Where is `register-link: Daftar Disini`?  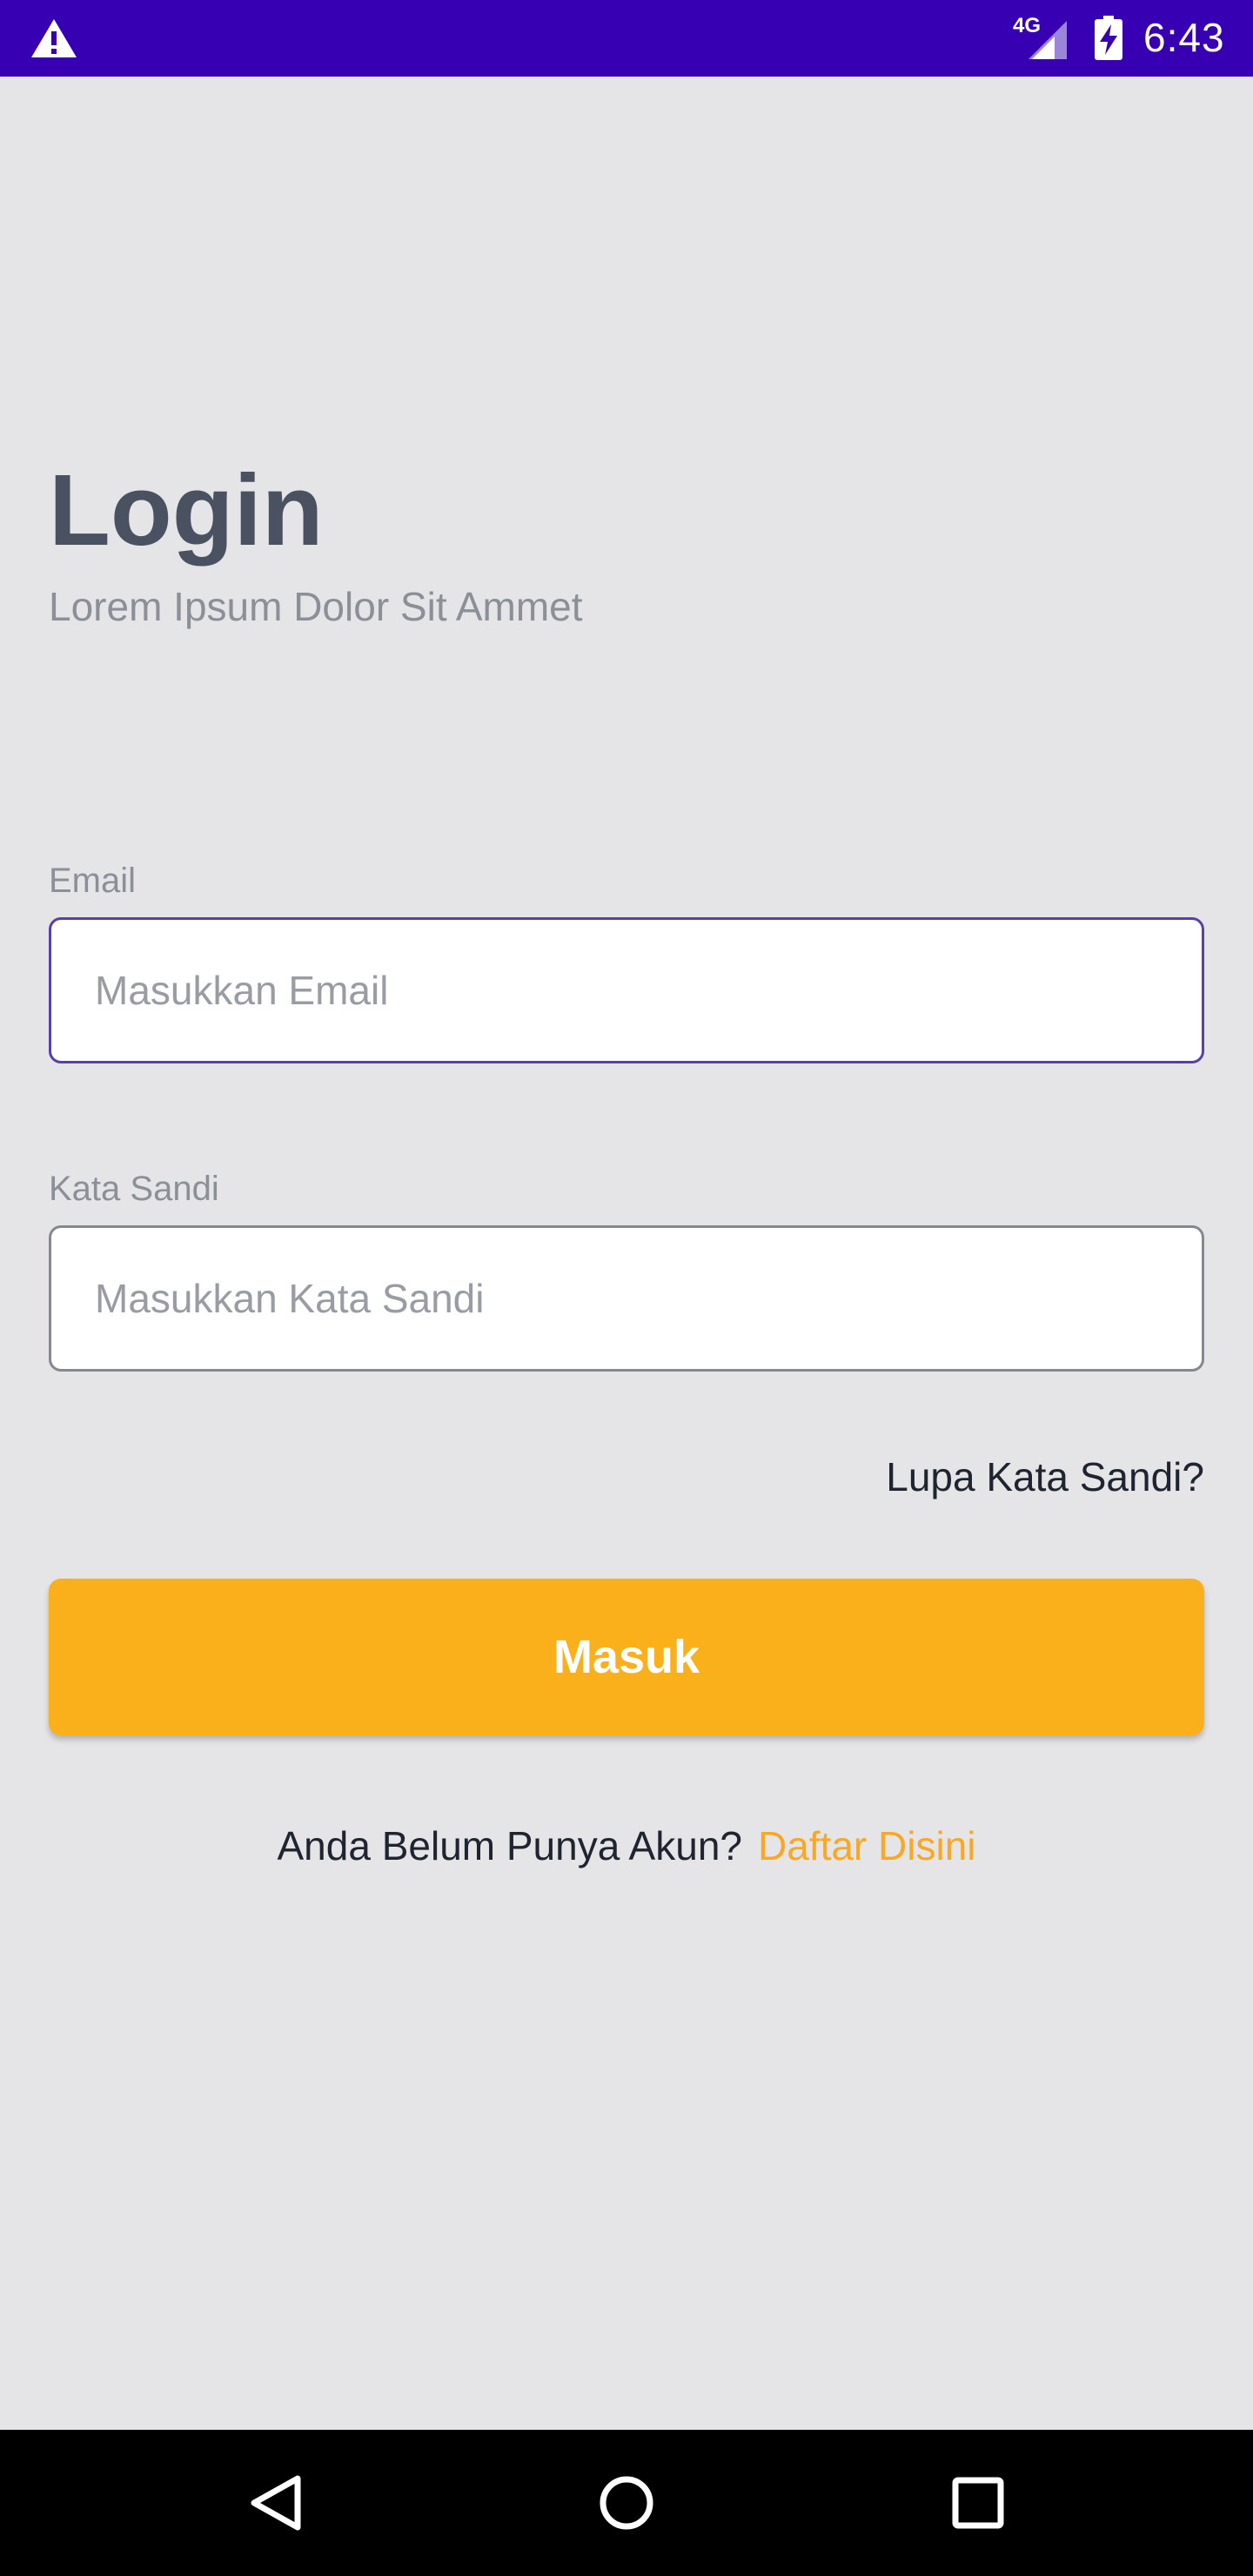 register-link: Daftar Disini is located at coordinates (867, 1845).